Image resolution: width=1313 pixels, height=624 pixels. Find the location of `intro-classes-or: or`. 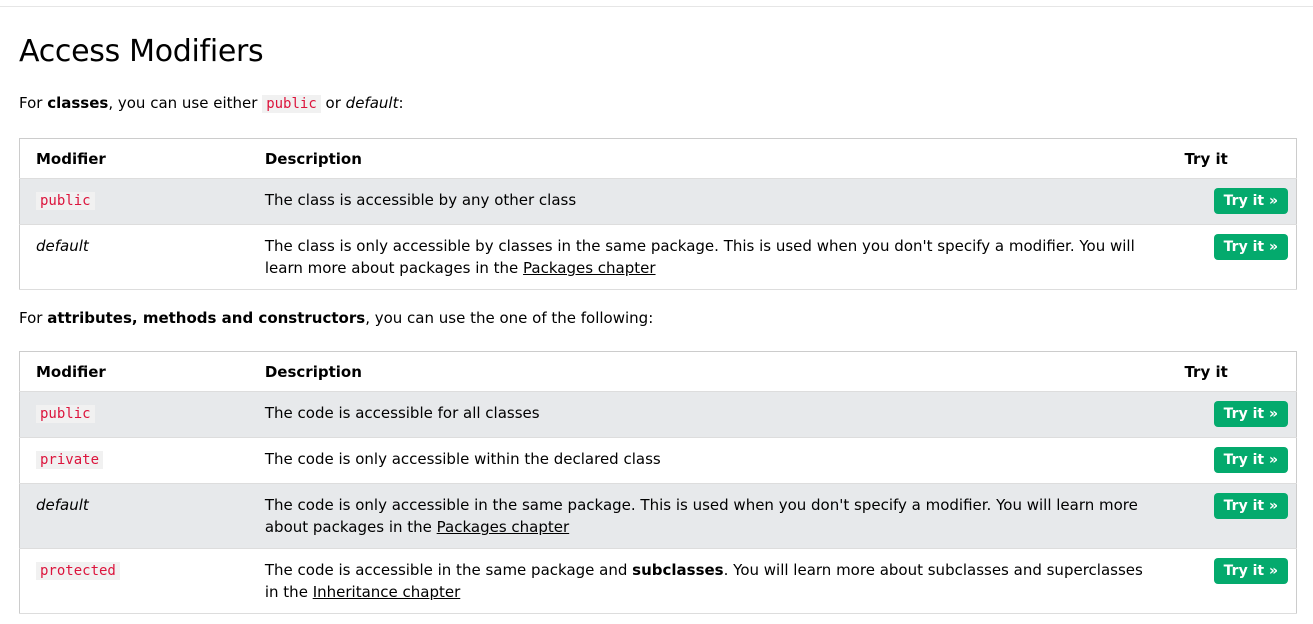

intro-classes-or: or is located at coordinates (333, 103).